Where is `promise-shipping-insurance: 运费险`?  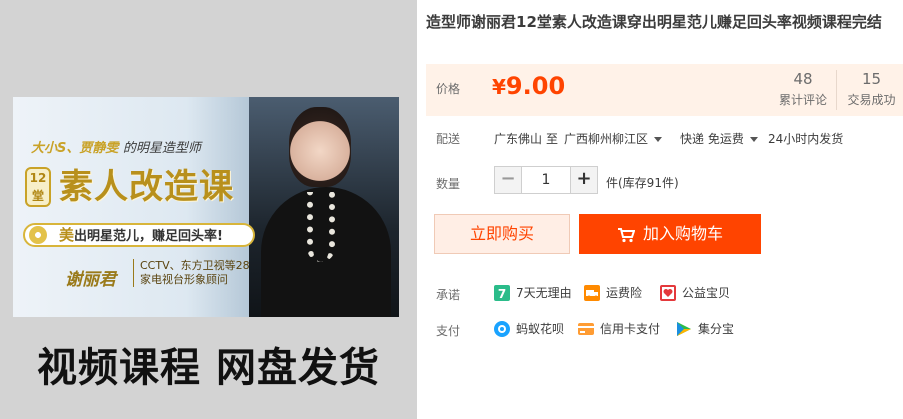 promise-shipping-insurance: 运费险 is located at coordinates (613, 292).